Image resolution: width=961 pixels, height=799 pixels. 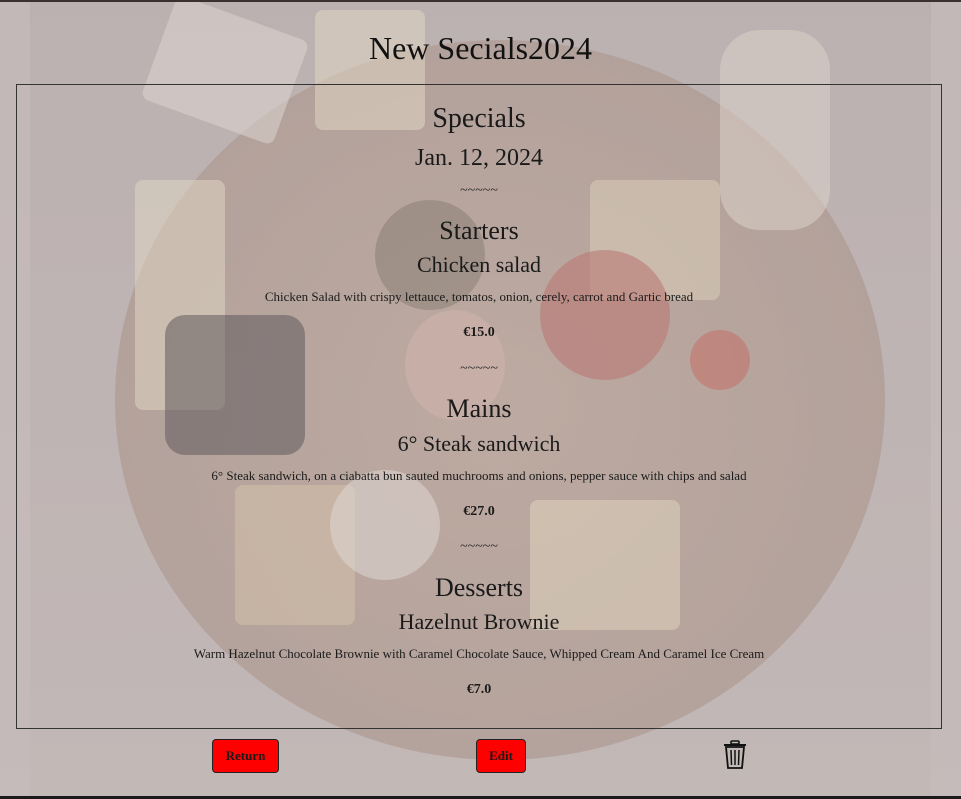 I want to click on trash-icon, so click(x=735, y=755).